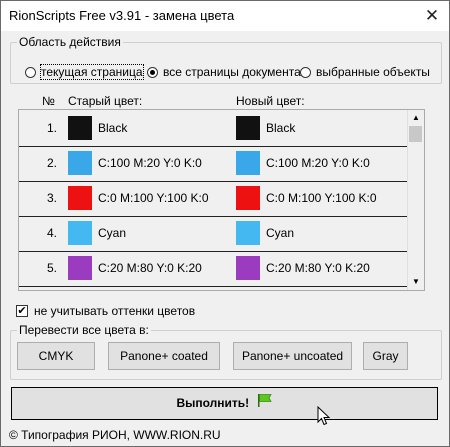  Describe the element at coordinates (324, 417) in the screenshot. I see `mouse-cursor-icon` at that location.